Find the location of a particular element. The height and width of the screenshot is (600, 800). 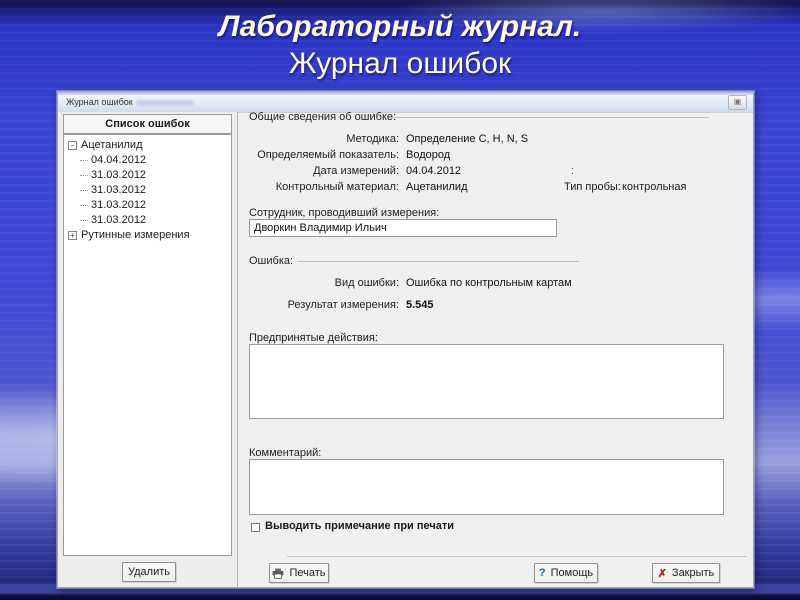

close-button: ✗ Закрыть is located at coordinates (686, 573).